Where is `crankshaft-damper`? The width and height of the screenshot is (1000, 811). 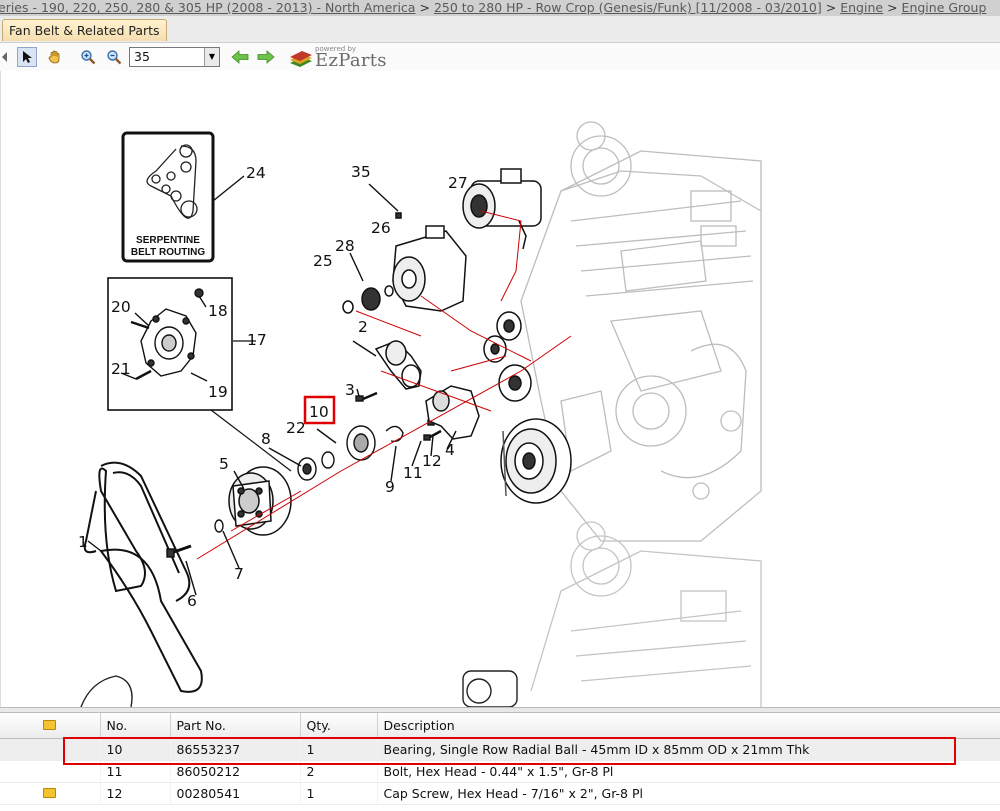 crankshaft-damper is located at coordinates (536, 461).